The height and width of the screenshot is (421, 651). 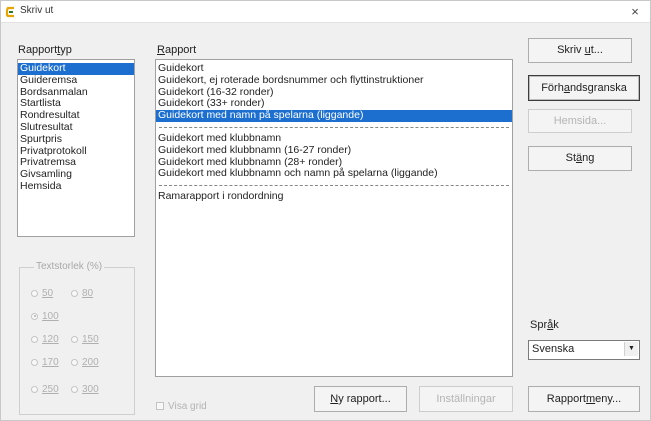 What do you see at coordinates (76, 139) in the screenshot?
I see `report-type-item: Spurtpris` at bounding box center [76, 139].